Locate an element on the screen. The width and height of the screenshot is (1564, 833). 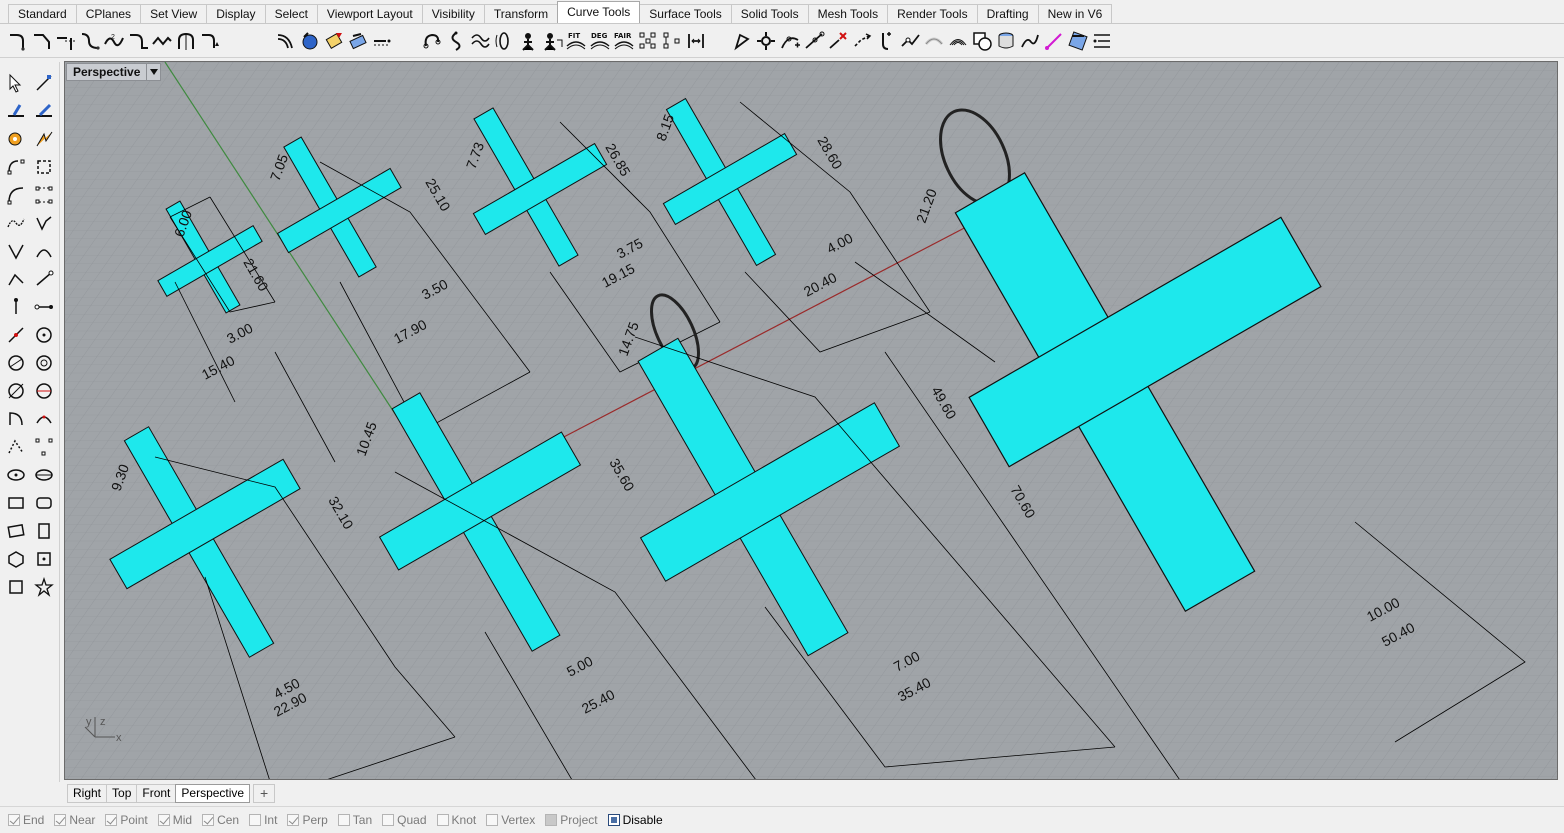
osnap-project: Project is located at coordinates (571, 820).